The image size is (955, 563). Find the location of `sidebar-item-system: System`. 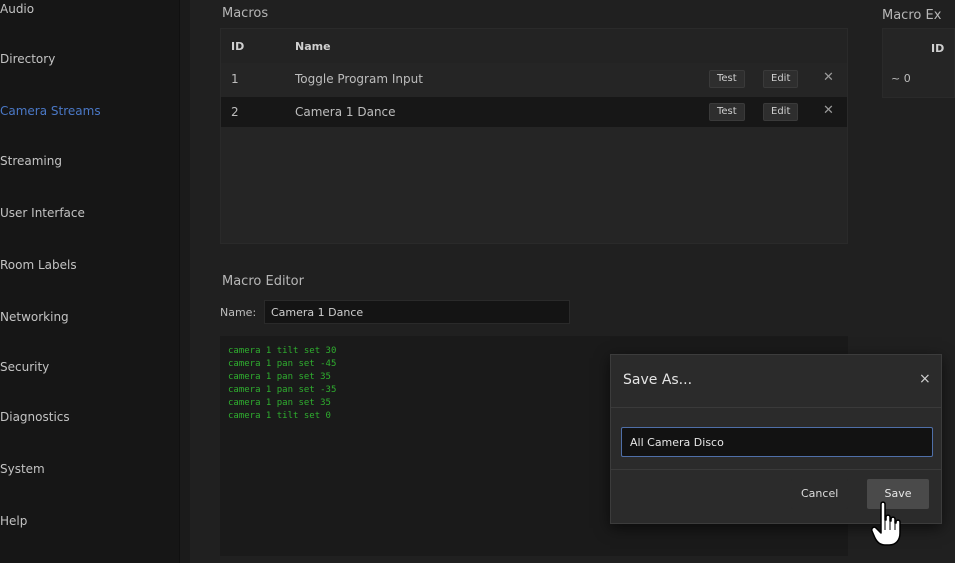

sidebar-item-system: System is located at coordinates (85, 469).